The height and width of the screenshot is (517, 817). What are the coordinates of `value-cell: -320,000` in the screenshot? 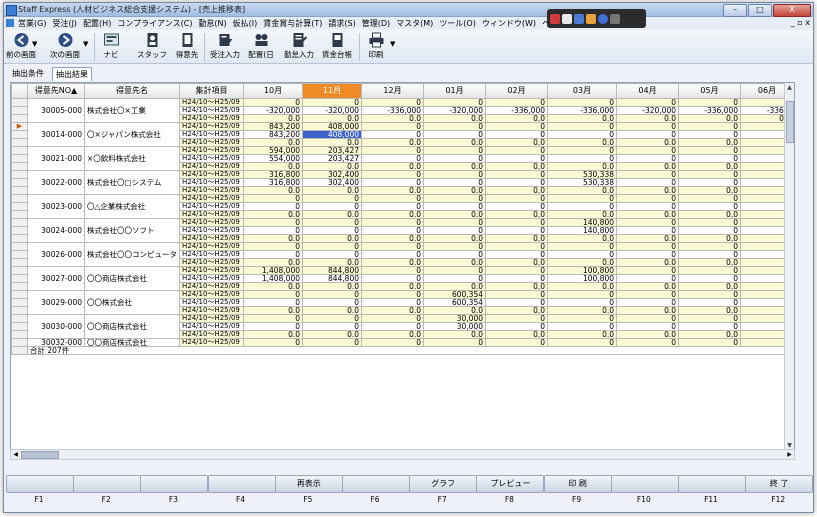 It's located at (647, 110).